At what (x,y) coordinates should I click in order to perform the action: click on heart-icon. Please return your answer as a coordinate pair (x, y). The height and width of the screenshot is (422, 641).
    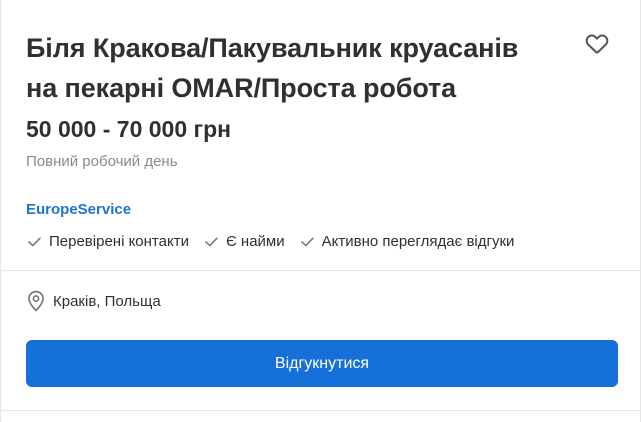
    Looking at the image, I should click on (597, 44).